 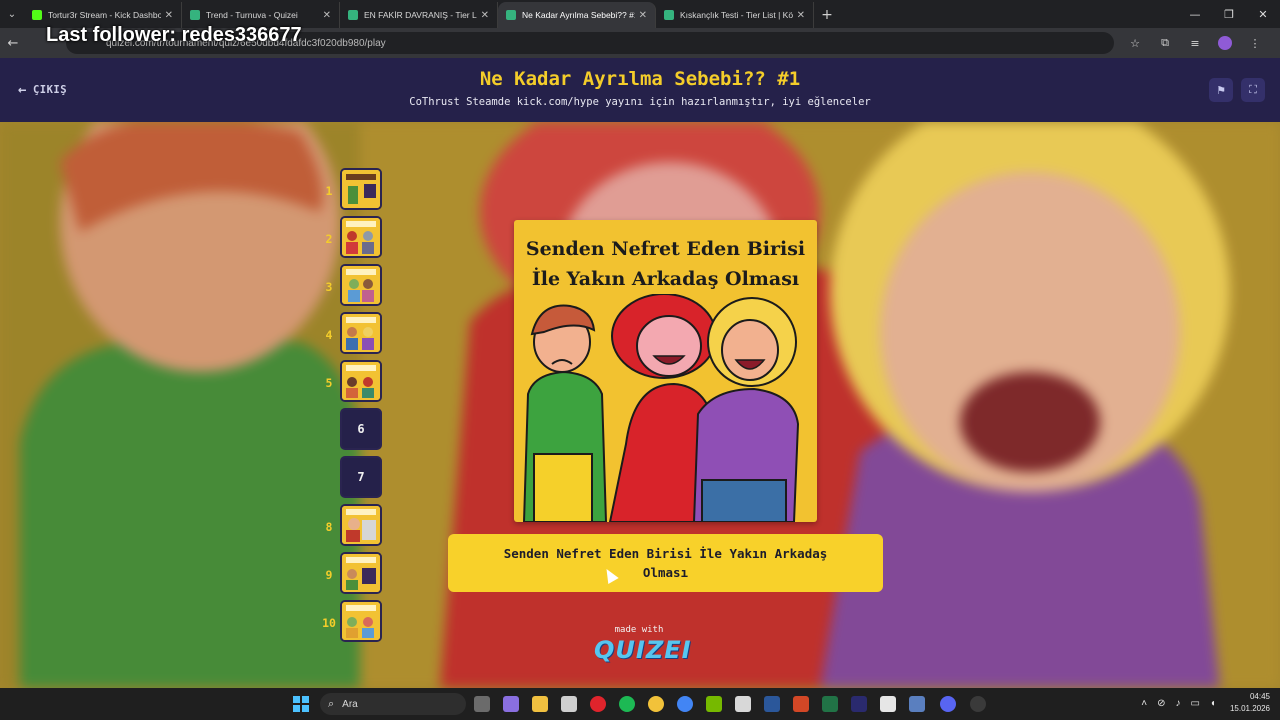 What do you see at coordinates (37, 15) in the screenshot?
I see `kick-icon` at bounding box center [37, 15].